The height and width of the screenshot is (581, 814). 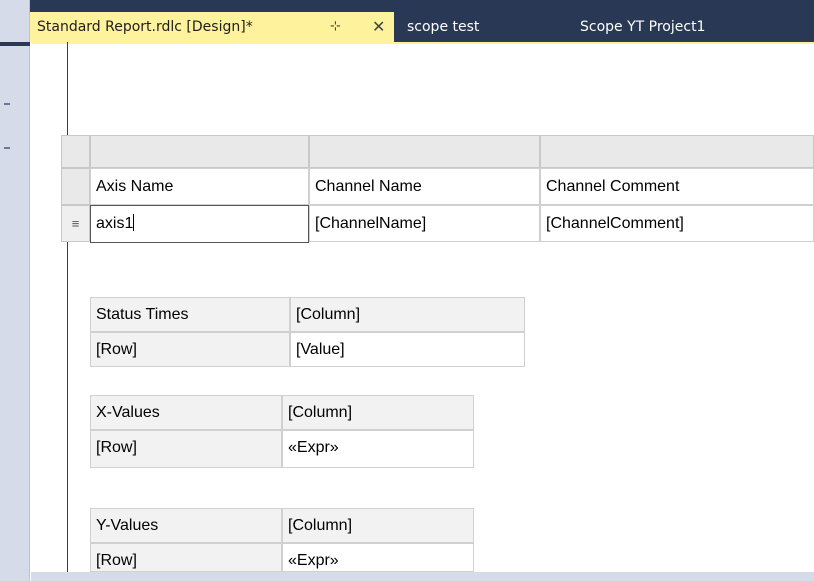 I want to click on detail-cell-channel-comment: [ChannelComment], so click(x=677, y=223).